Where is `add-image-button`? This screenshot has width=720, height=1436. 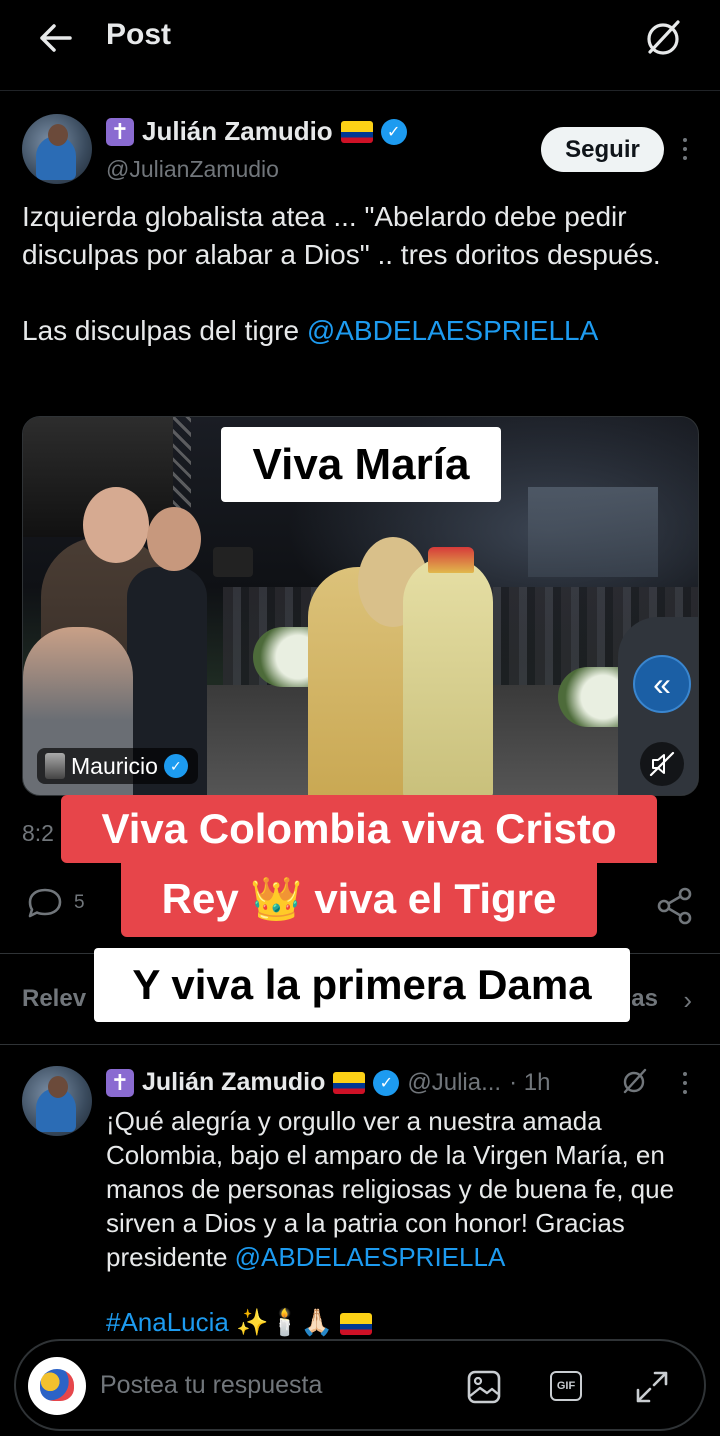
add-image-button is located at coordinates (484, 1387).